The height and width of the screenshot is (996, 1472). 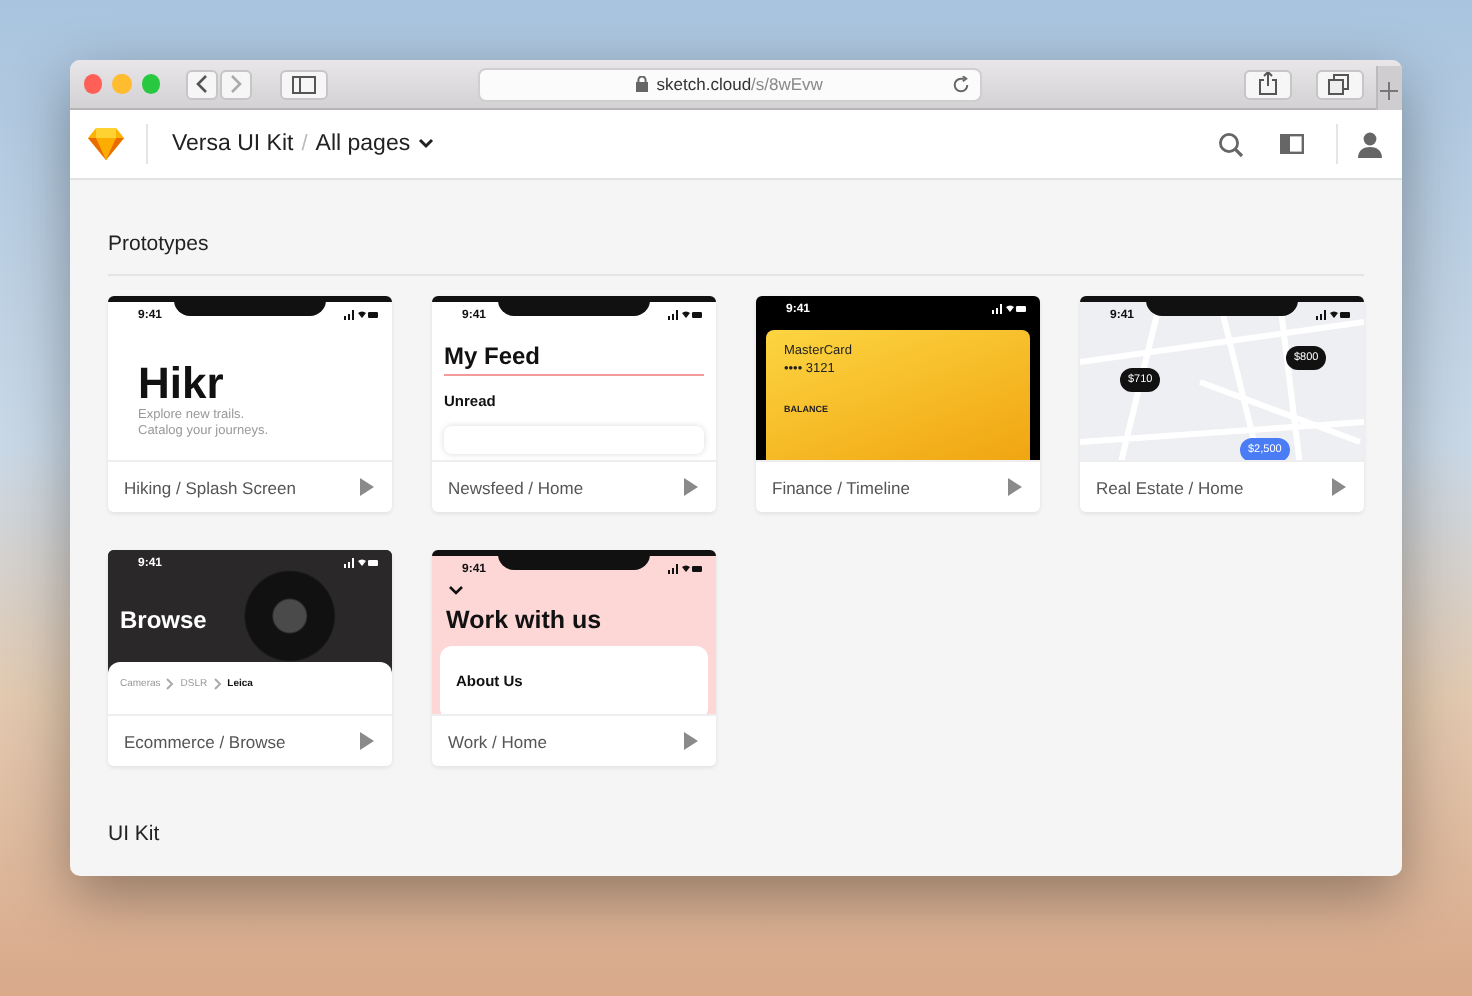 I want to click on forward-icon, so click(x=235, y=84).